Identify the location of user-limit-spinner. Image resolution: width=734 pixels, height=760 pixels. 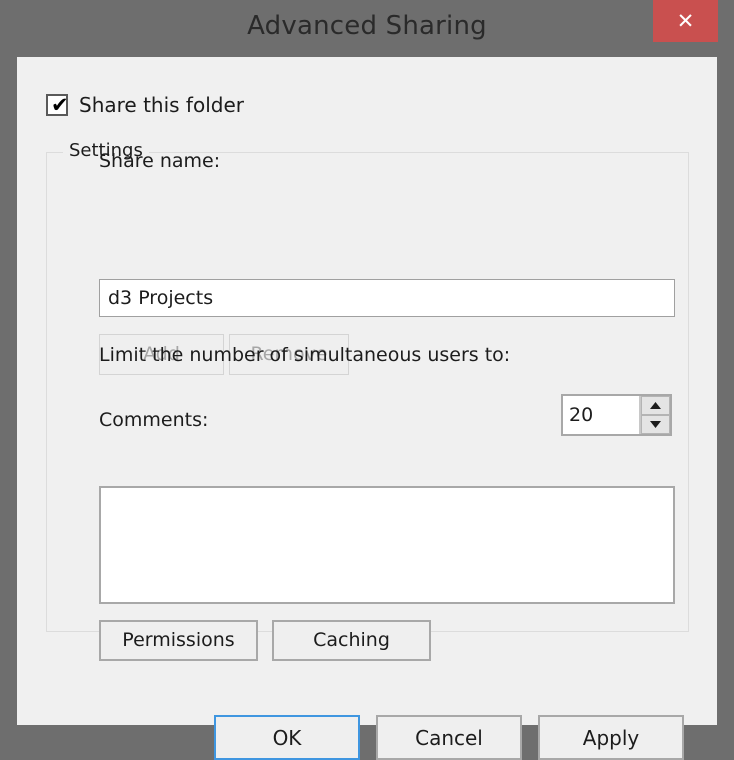
(616, 415).